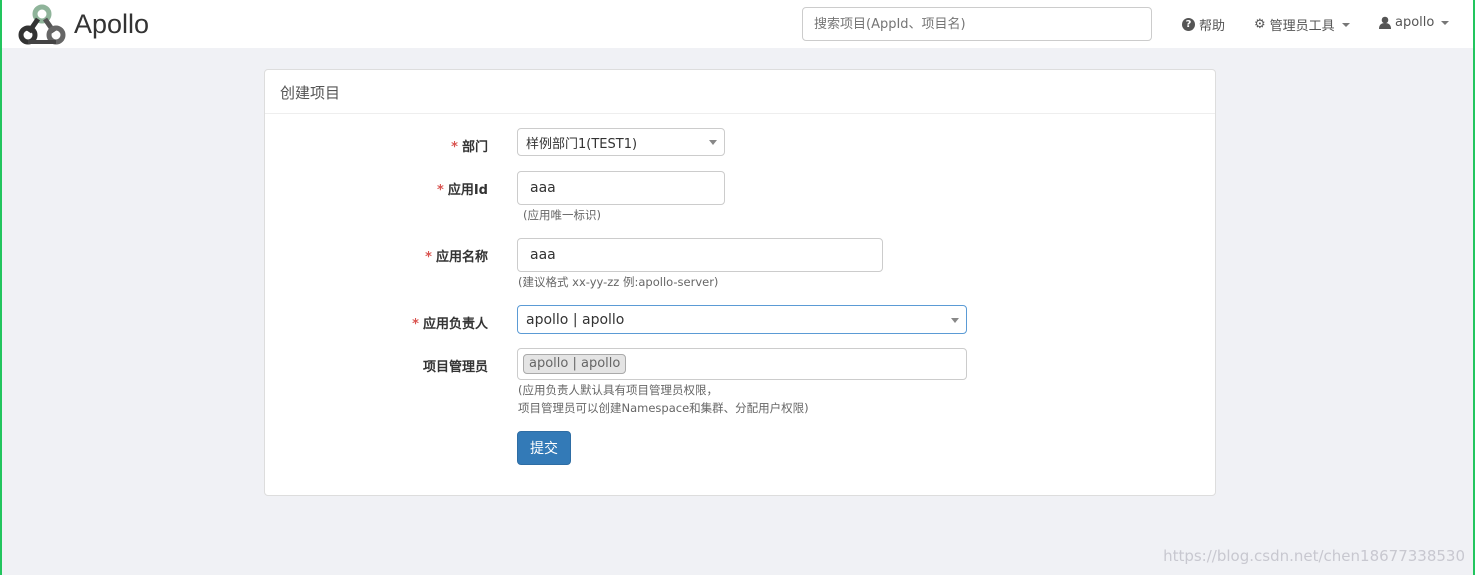 The width and height of the screenshot is (1475, 575). What do you see at coordinates (42, 24) in the screenshot?
I see `apollo-logo-icon` at bounding box center [42, 24].